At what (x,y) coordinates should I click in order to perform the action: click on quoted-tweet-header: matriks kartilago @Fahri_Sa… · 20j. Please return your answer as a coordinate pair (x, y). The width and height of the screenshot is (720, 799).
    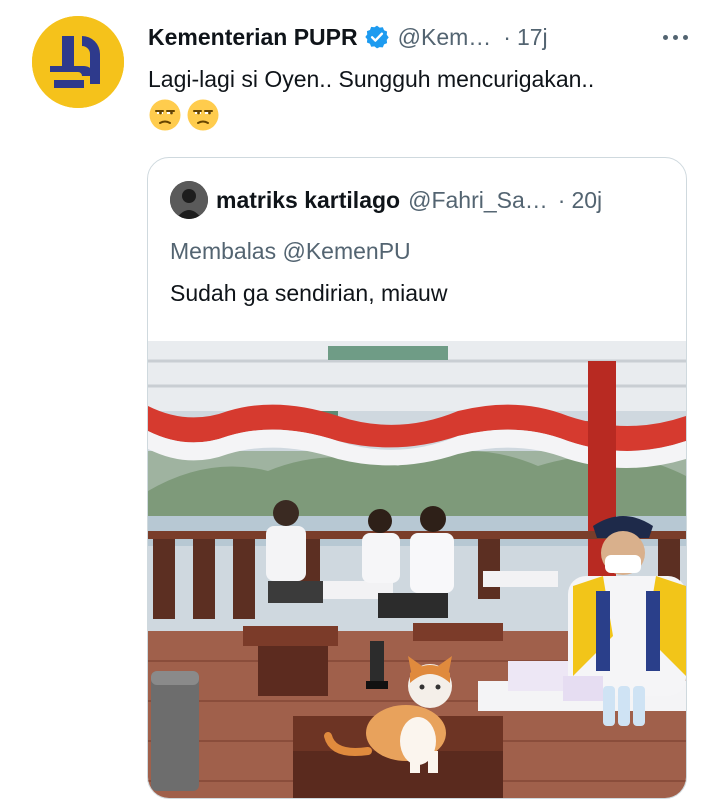
    Looking at the image, I should click on (420, 200).